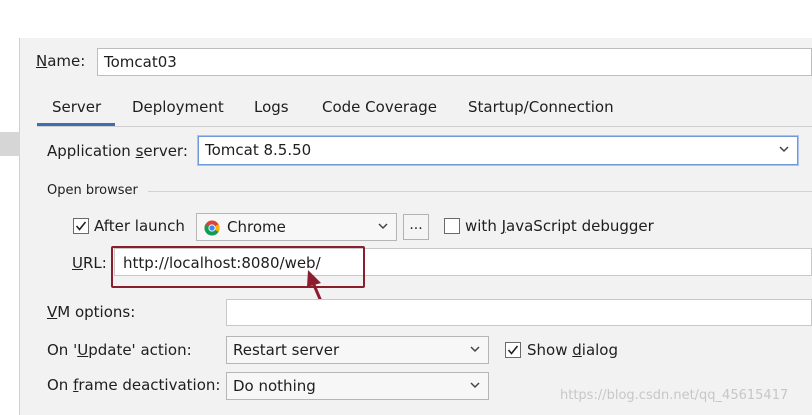 The height and width of the screenshot is (415, 812). Describe the element at coordinates (256, 227) in the screenshot. I see `browser-value: Chrome` at that location.